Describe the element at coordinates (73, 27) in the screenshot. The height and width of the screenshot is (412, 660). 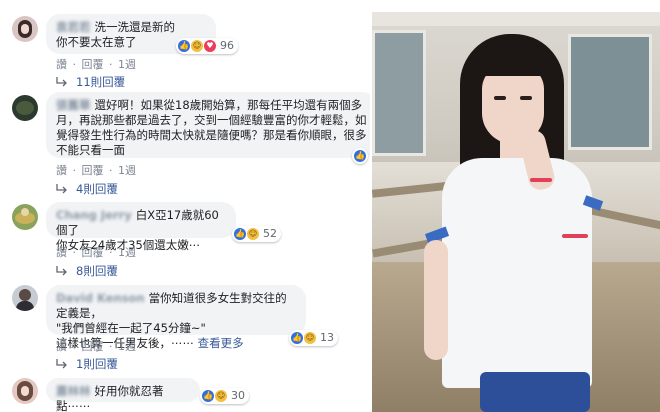
I see `commenter-name: 袁若若` at that location.